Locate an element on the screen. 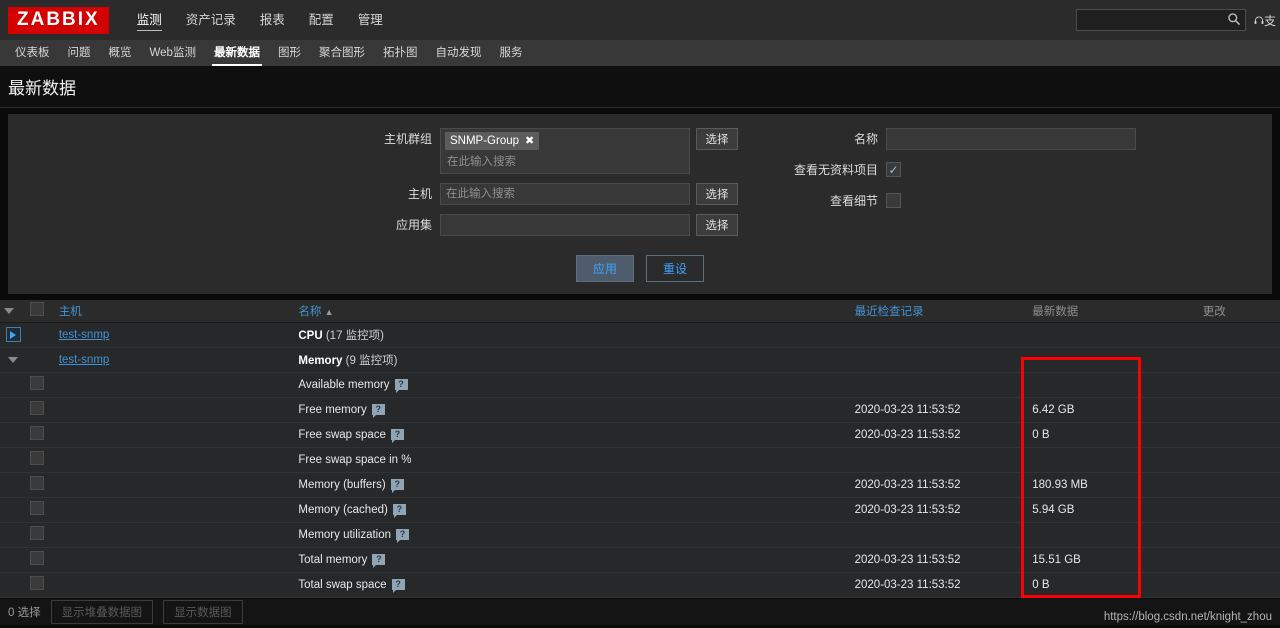  header-name: 名称 ▲ is located at coordinates (572, 311).